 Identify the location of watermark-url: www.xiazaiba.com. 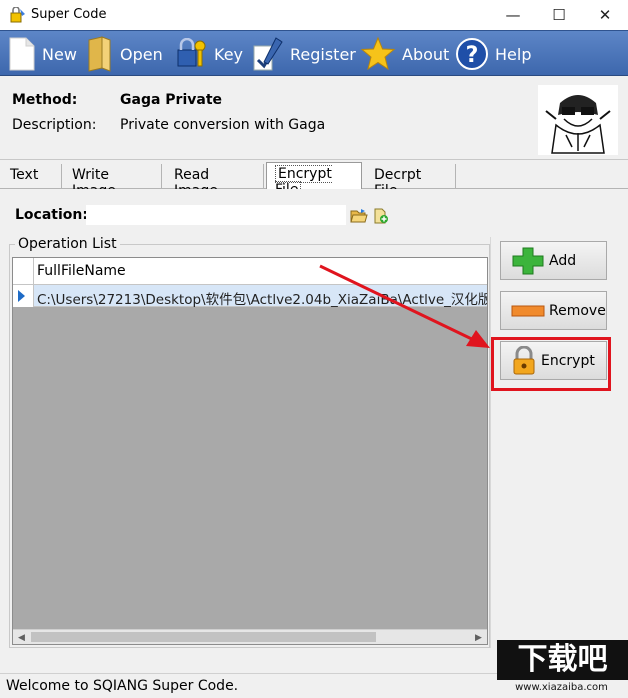
(561, 687).